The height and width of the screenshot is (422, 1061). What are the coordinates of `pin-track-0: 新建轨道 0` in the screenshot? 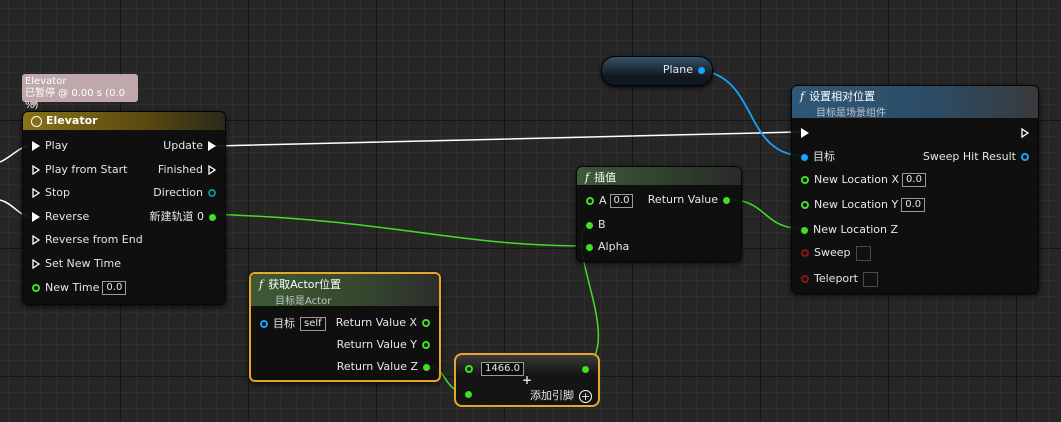 It's located at (186, 217).